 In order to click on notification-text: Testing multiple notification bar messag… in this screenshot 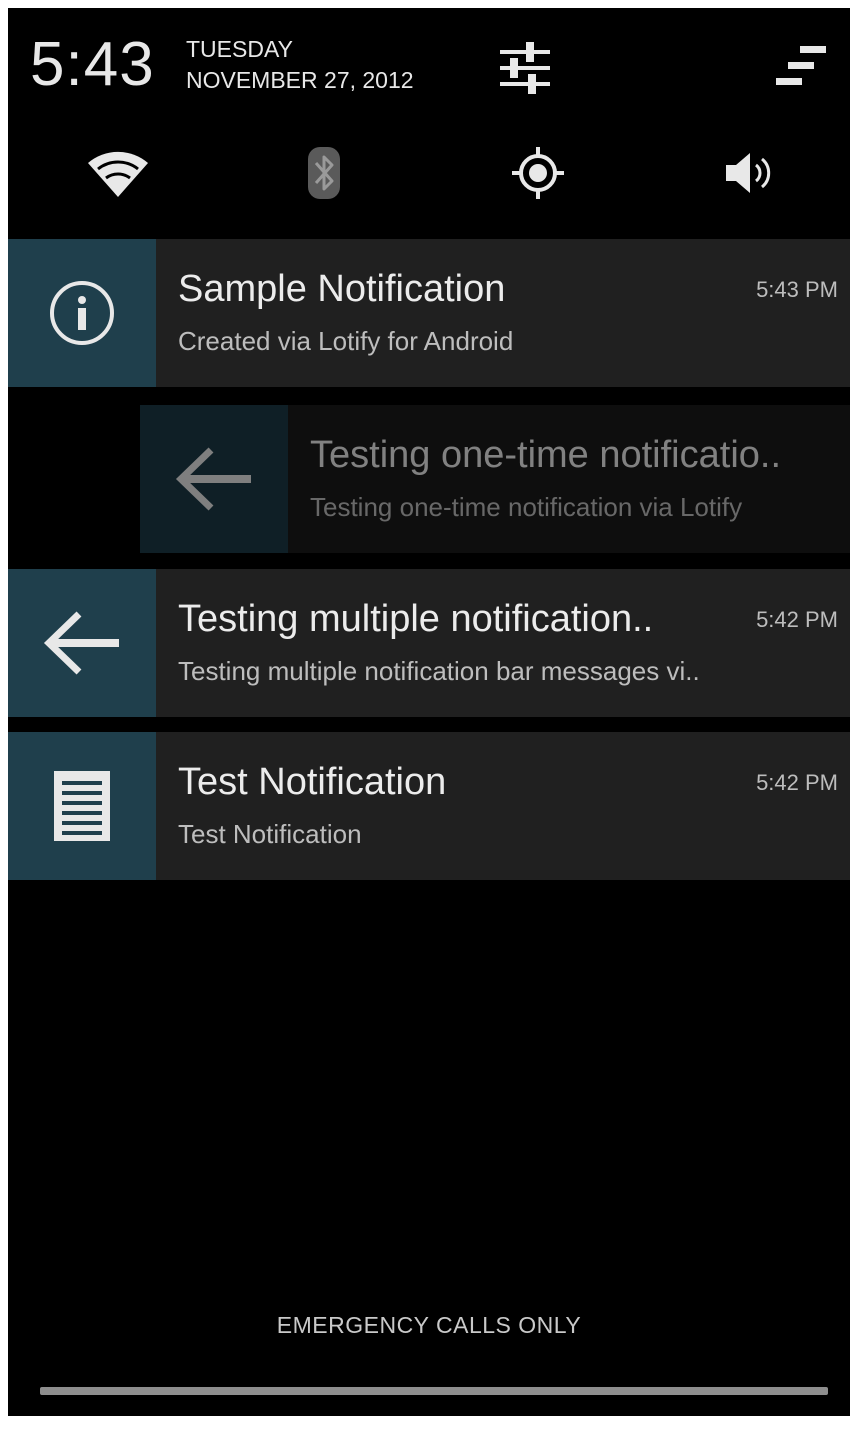, I will do `click(439, 671)`.